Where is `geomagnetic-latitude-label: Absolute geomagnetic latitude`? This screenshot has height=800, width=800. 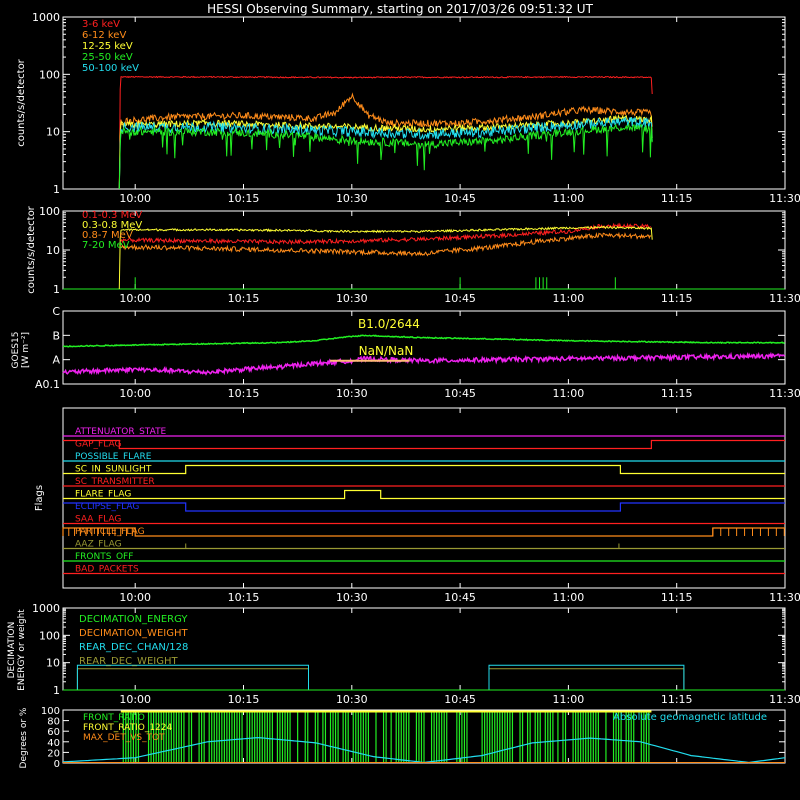
geomagnetic-latitude-label: Absolute geomagnetic latitude is located at coordinates (690, 717).